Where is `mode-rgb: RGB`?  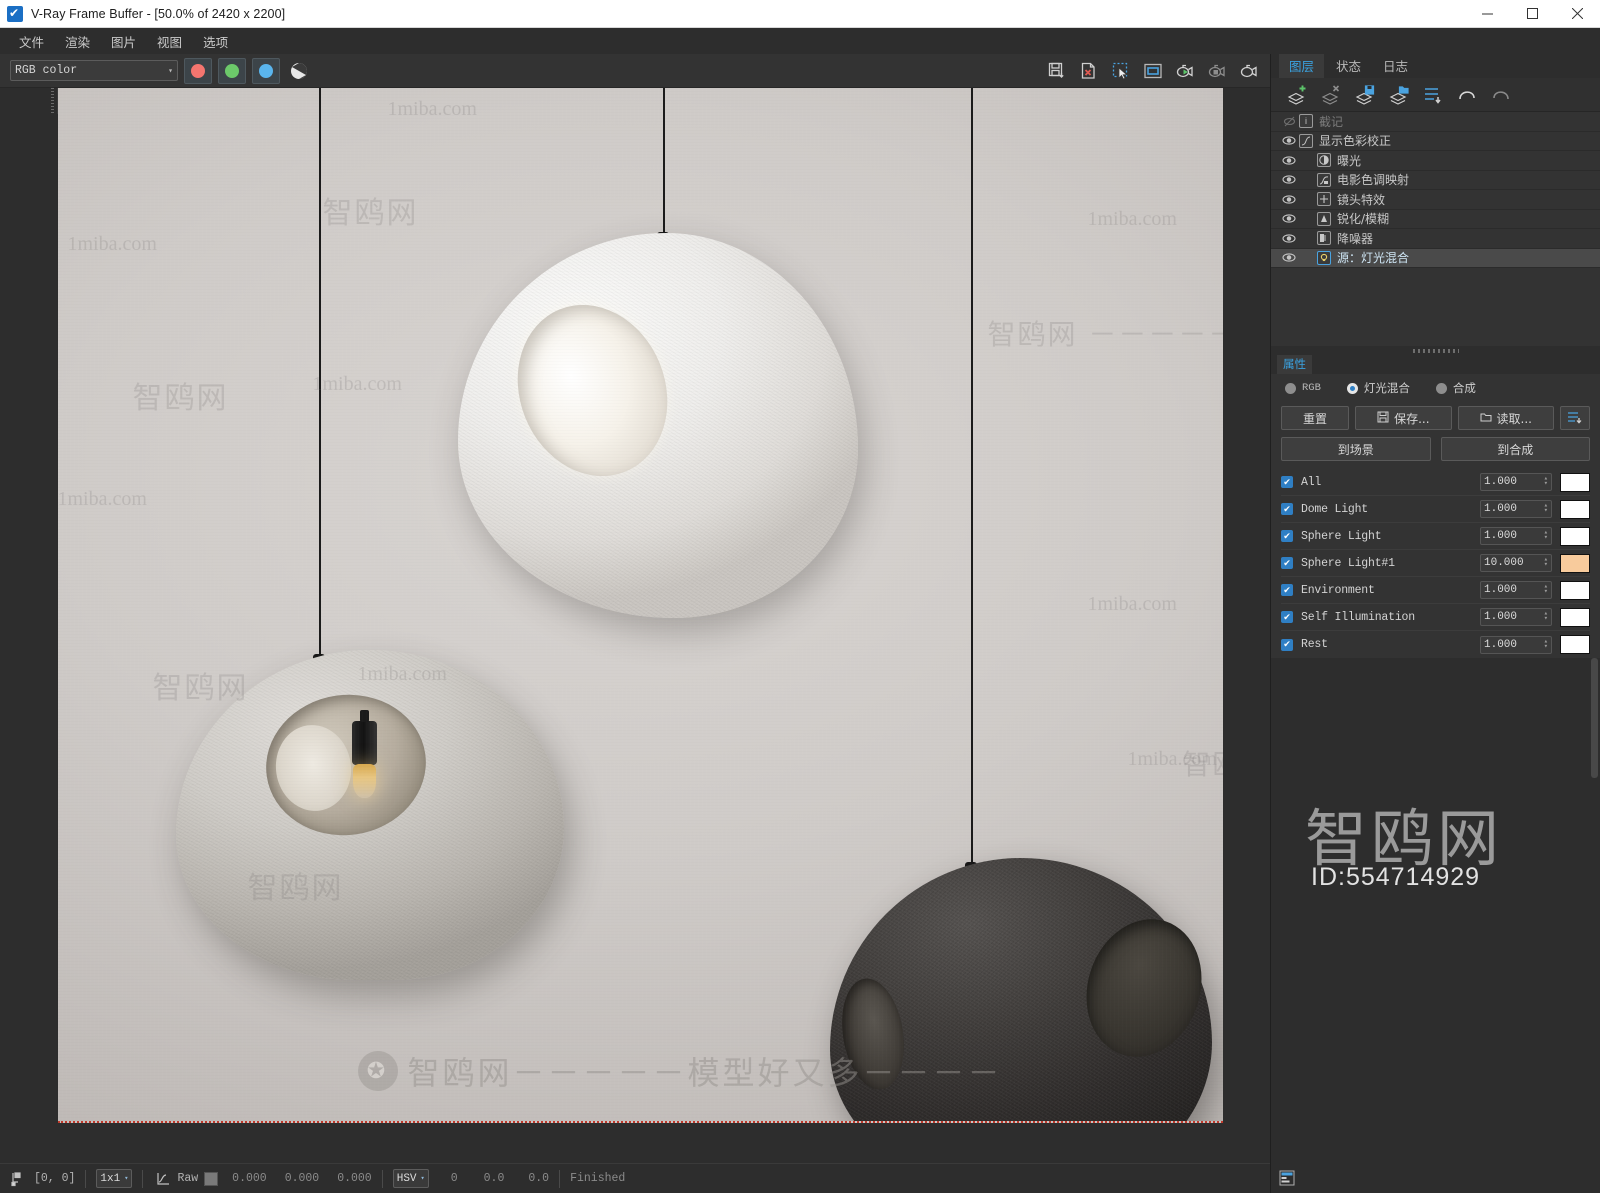
mode-rgb: RGB is located at coordinates (1303, 388).